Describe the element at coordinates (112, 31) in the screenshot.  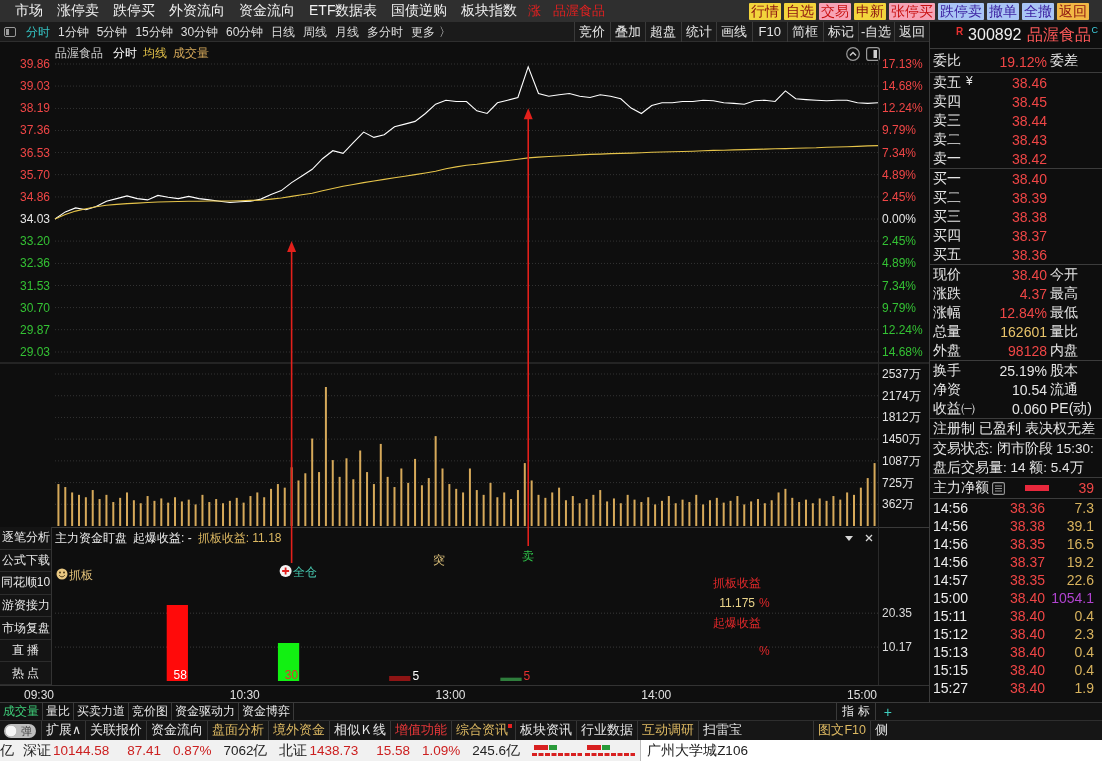
I see `period-tab: 5分钟` at that location.